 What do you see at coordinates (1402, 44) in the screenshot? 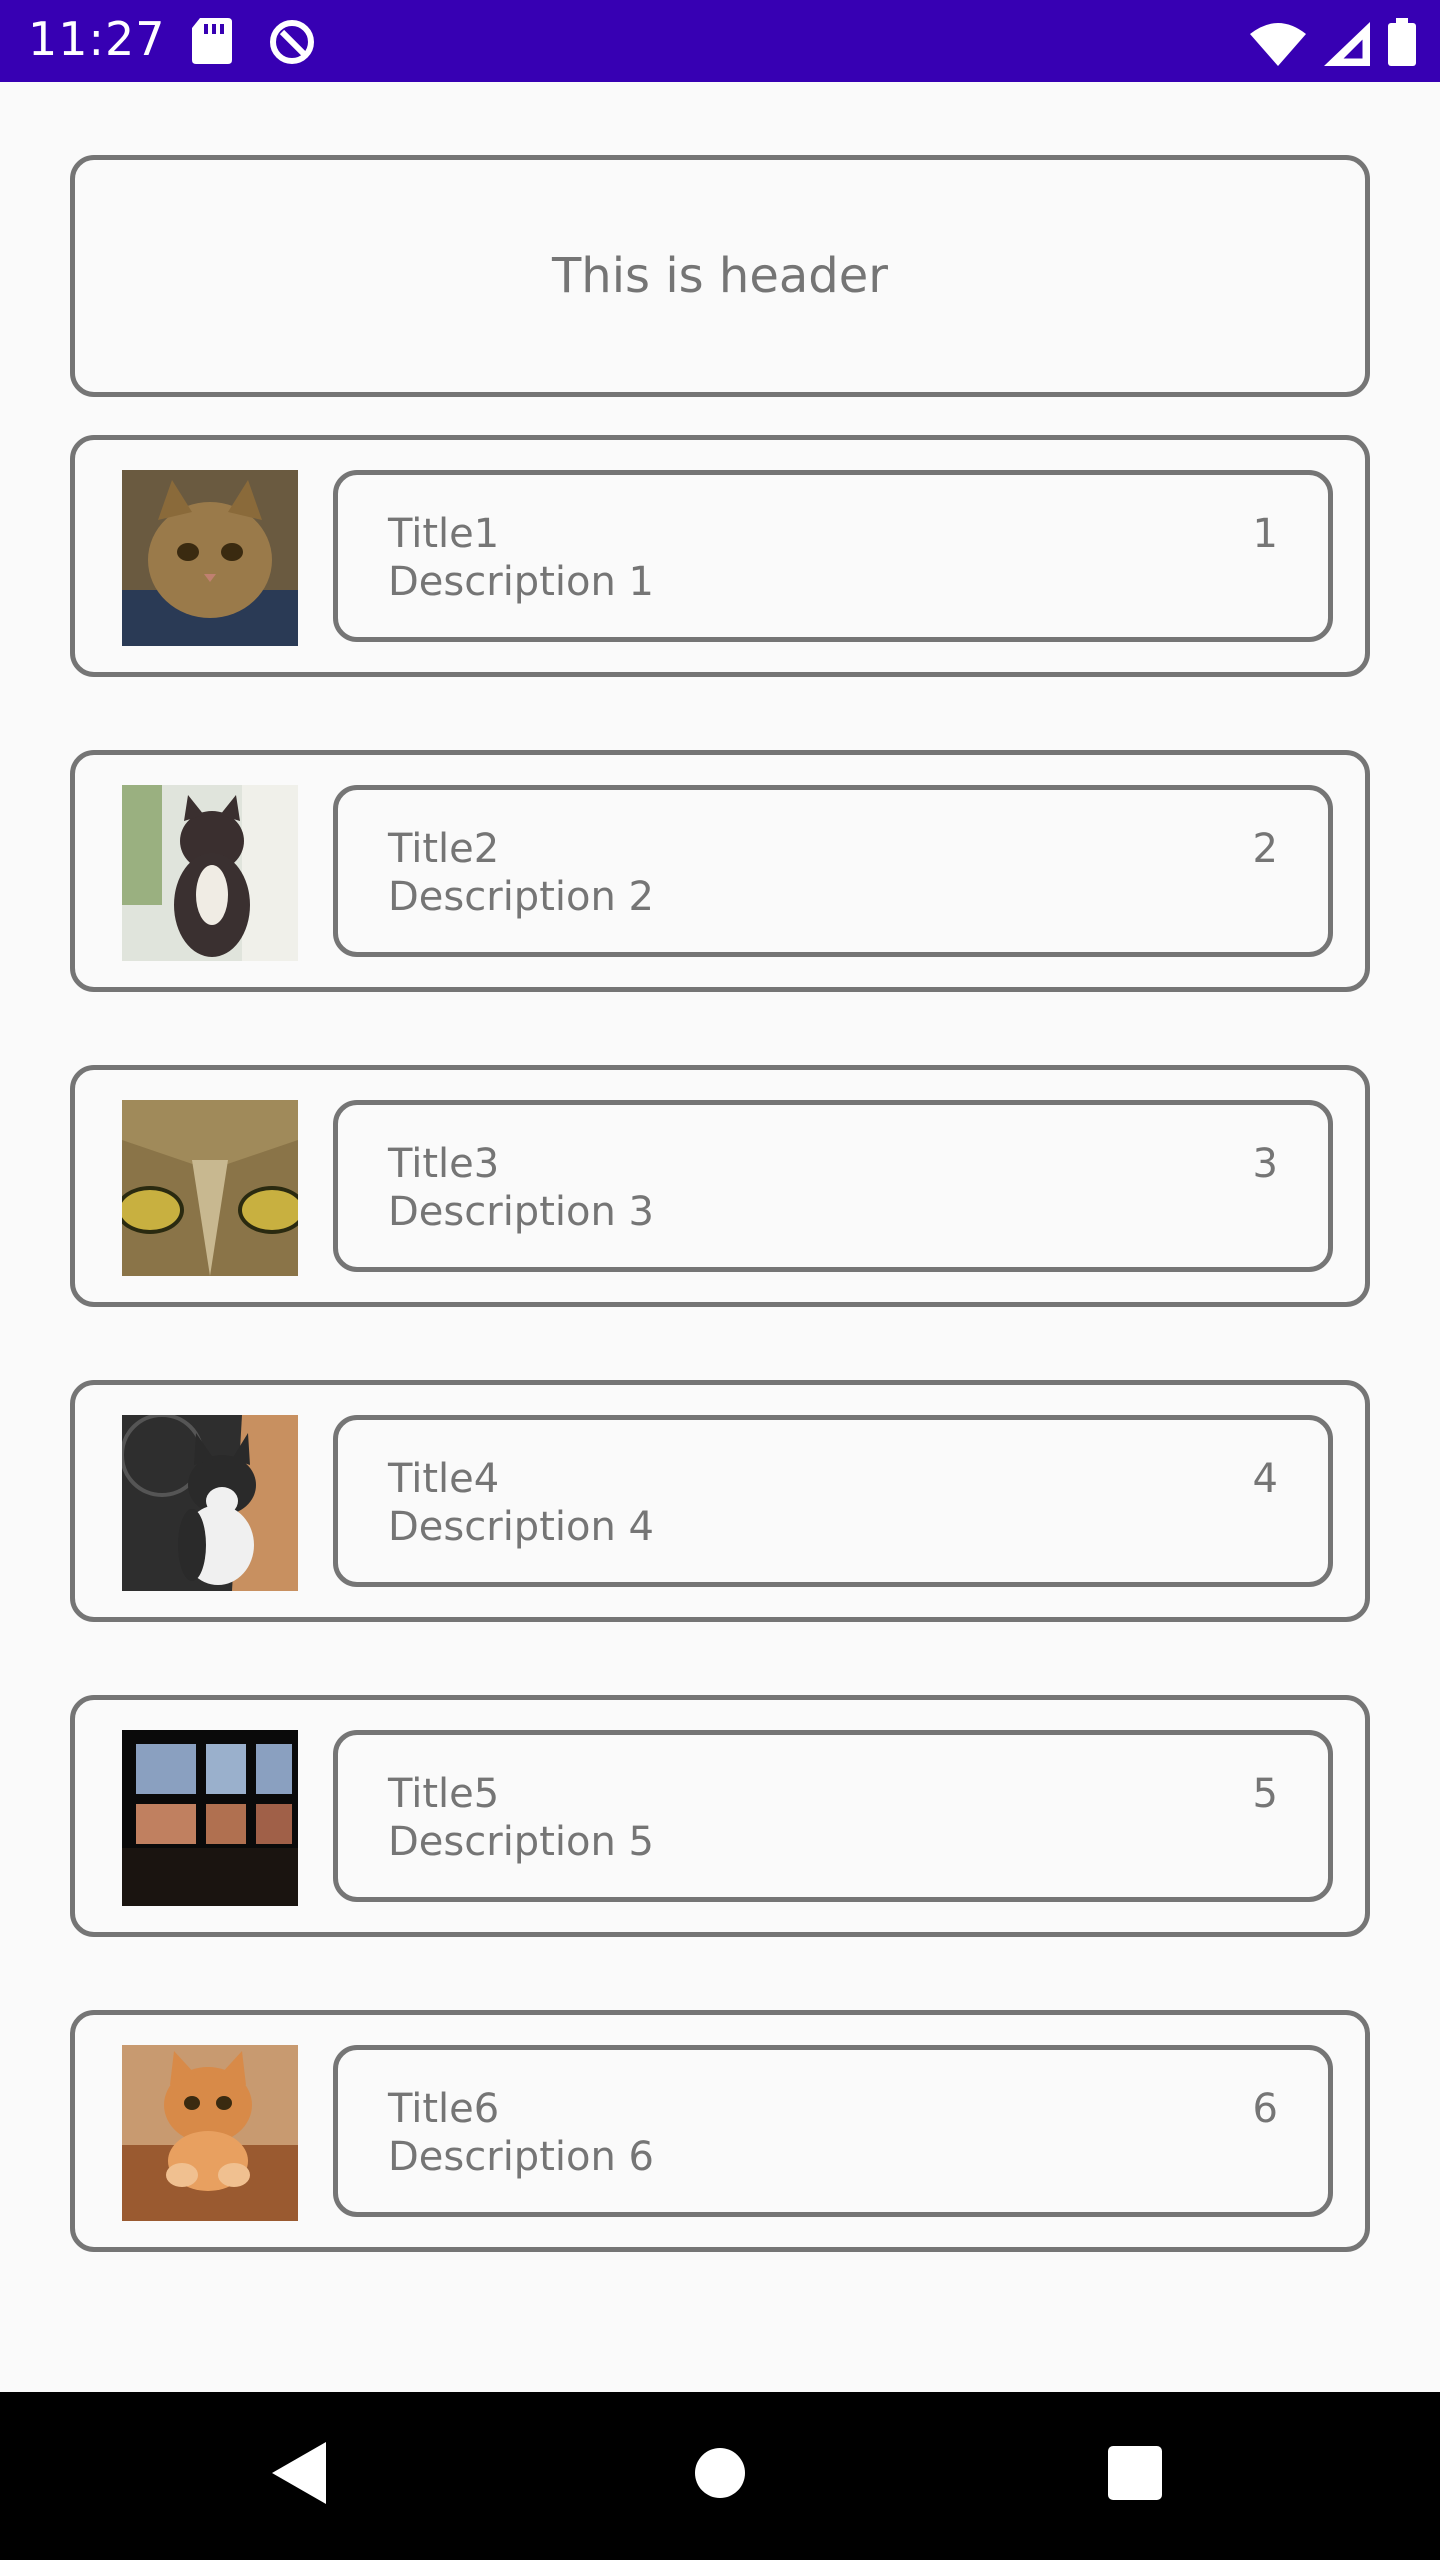
I see `battery-icon` at bounding box center [1402, 44].